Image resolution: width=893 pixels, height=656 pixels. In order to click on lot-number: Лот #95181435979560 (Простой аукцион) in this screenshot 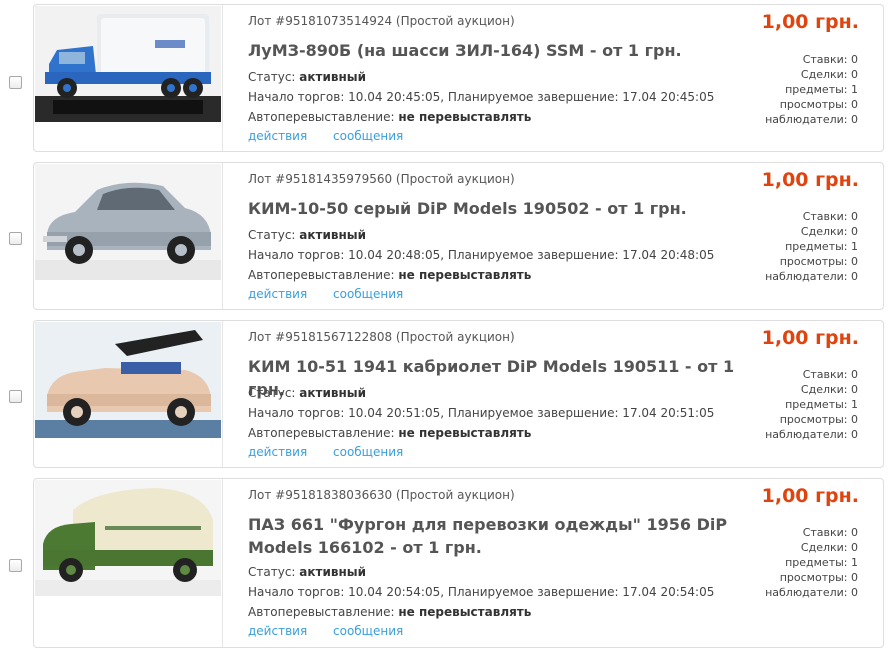, I will do `click(381, 179)`.